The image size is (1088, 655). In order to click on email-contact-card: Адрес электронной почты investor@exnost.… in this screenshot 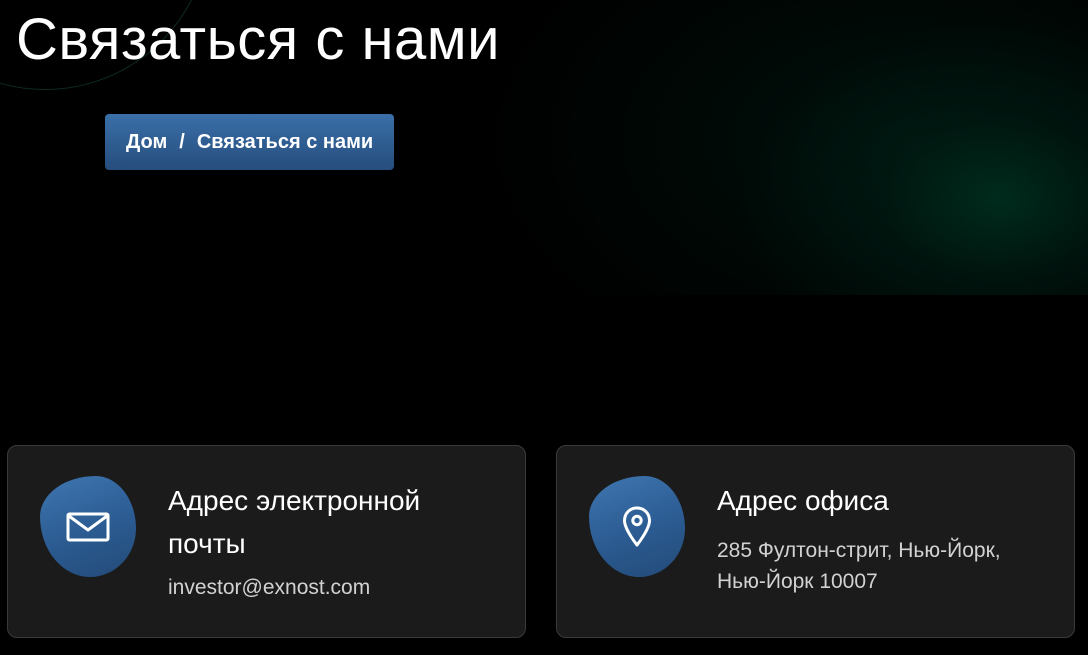, I will do `click(266, 541)`.